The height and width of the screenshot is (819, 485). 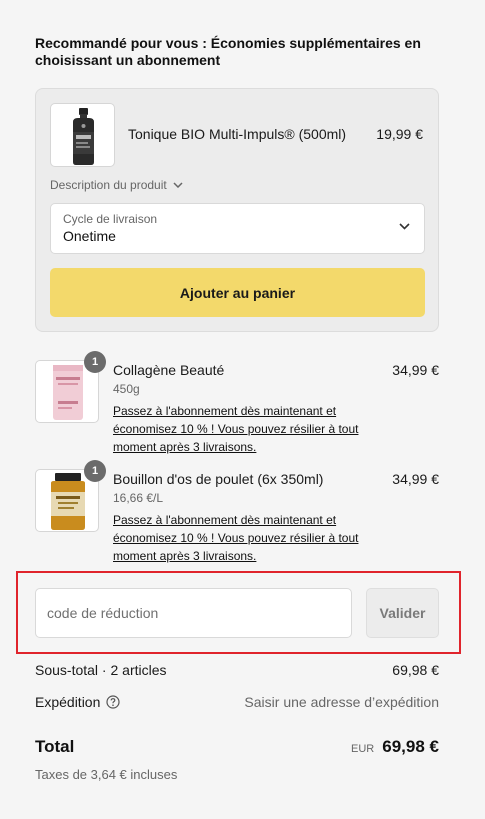 I want to click on recommended-product-thumbnail, so click(x=82, y=135).